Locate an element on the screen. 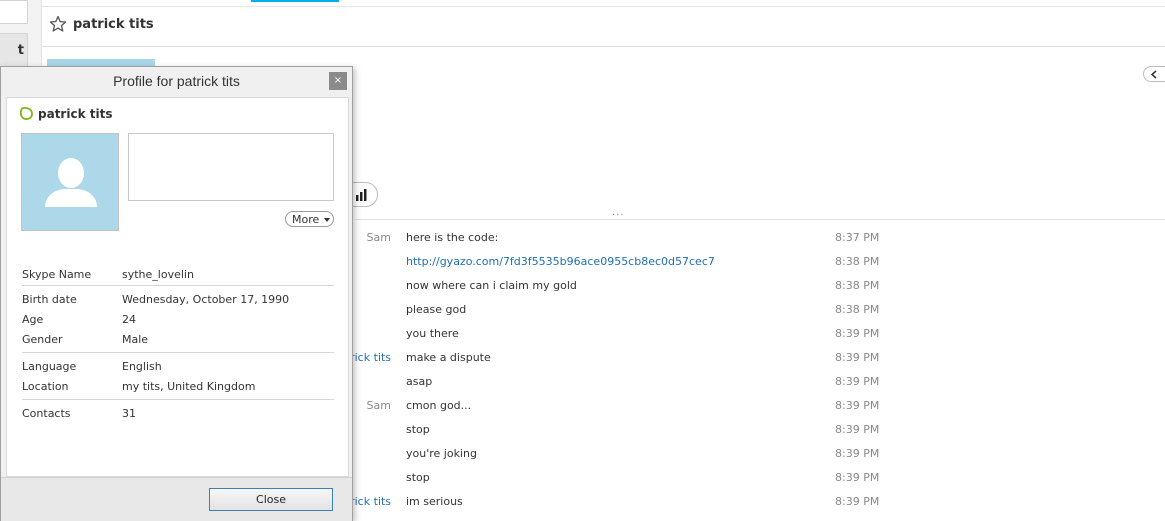 The image size is (1165, 521). user-silhouette-icon is located at coordinates (71, 182).